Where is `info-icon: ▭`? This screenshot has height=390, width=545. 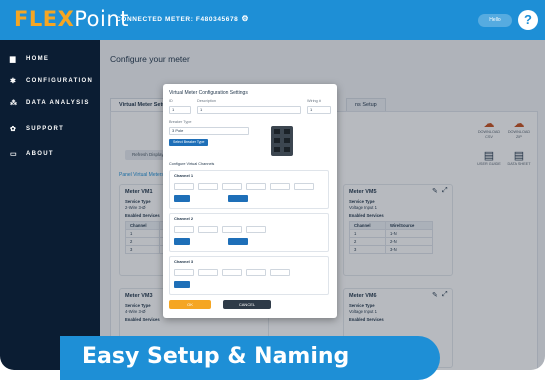 info-icon: ▭ is located at coordinates (14, 154).